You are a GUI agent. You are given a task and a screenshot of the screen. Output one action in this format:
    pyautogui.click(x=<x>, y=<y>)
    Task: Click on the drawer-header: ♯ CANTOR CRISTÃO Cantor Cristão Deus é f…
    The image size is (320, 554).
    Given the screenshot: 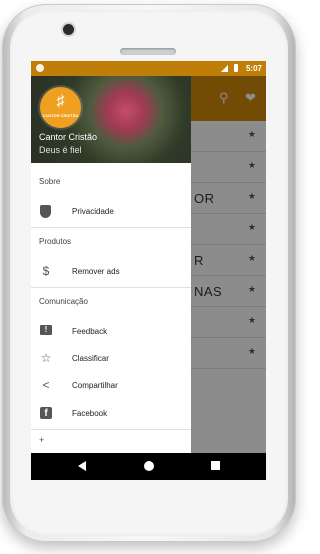 What is the action you would take?
    pyautogui.click(x=111, y=119)
    